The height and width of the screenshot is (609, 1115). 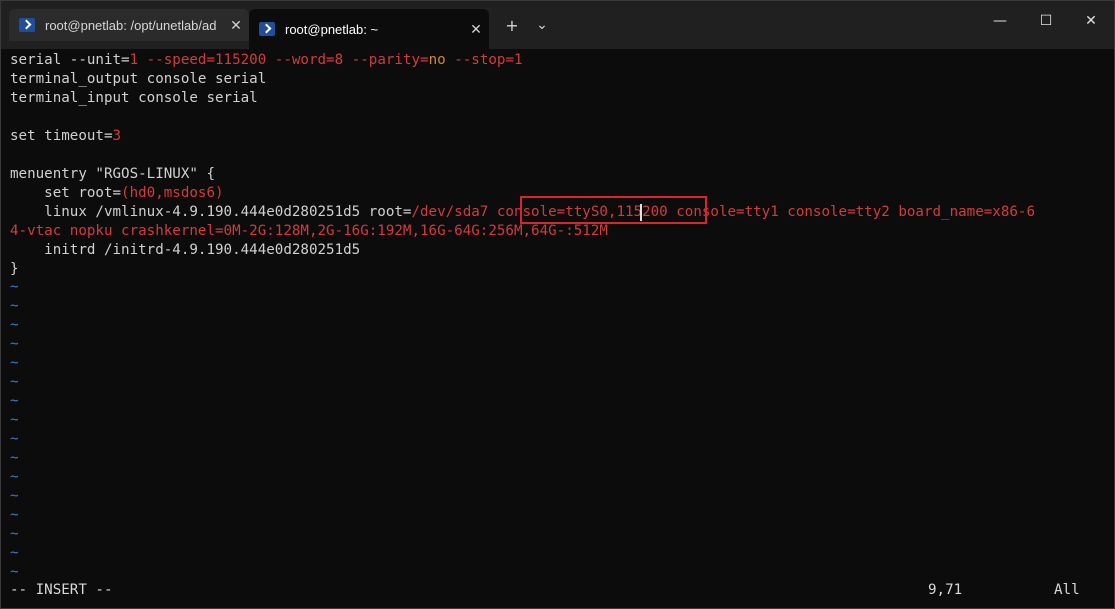 I want to click on vim-status-bar: -- INSERT -- 9,71 All, so click(x=557, y=590).